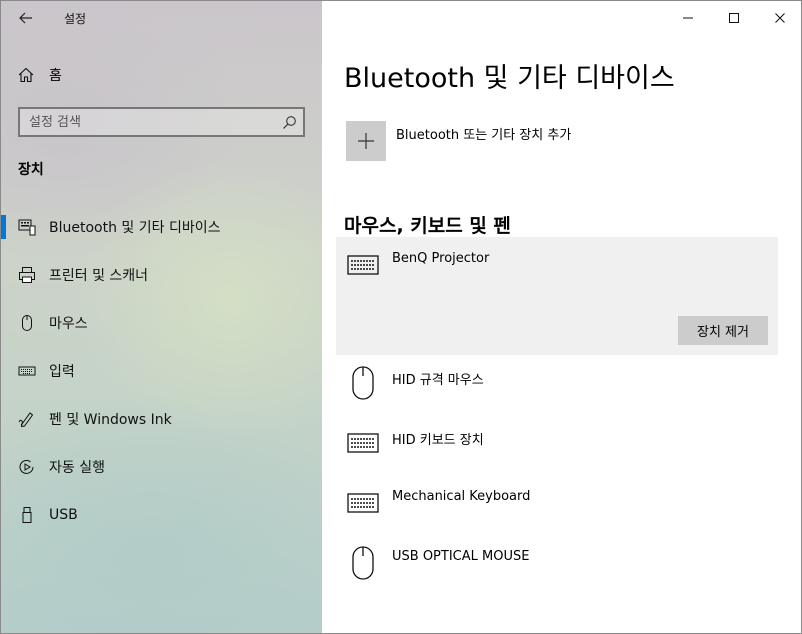 This screenshot has width=802, height=634. I want to click on device-name: BenQ Projector, so click(441, 258).